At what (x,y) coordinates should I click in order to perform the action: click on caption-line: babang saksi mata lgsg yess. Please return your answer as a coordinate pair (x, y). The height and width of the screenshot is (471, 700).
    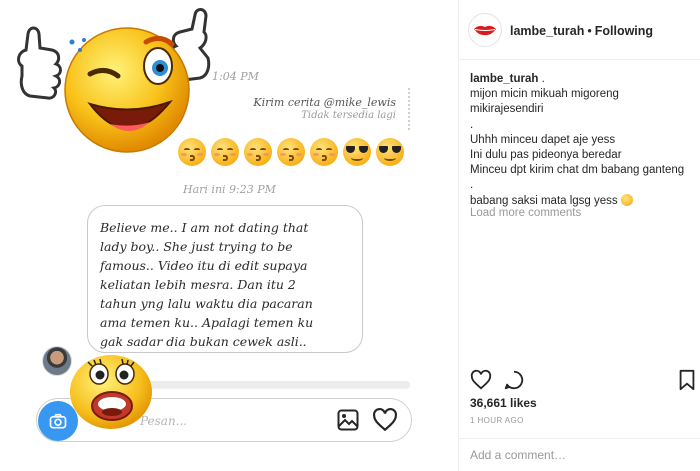
    Looking at the image, I should click on (544, 200).